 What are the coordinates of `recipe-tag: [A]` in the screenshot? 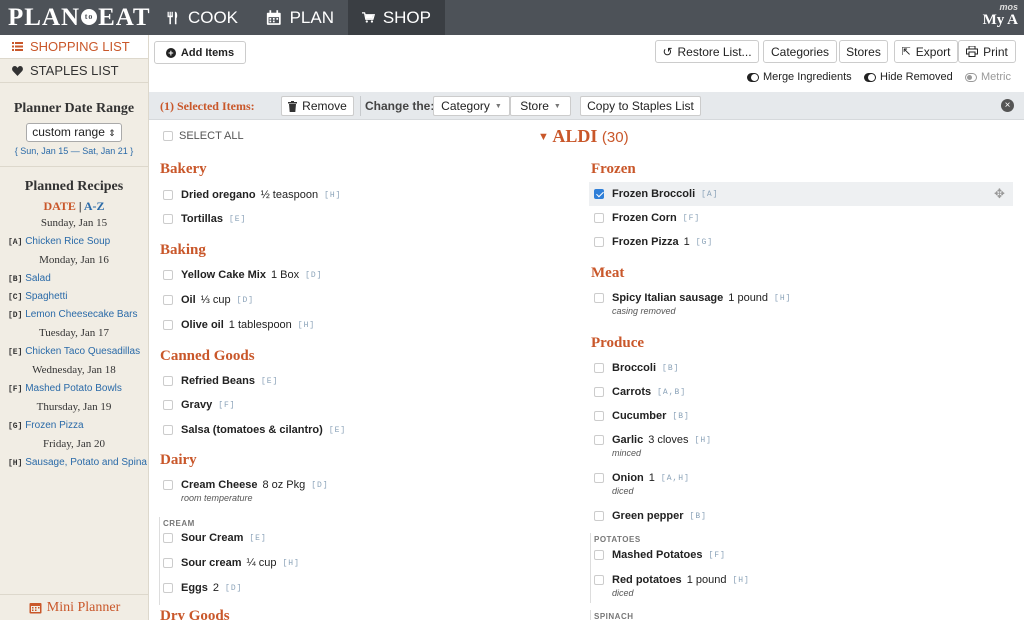 It's located at (15, 242).